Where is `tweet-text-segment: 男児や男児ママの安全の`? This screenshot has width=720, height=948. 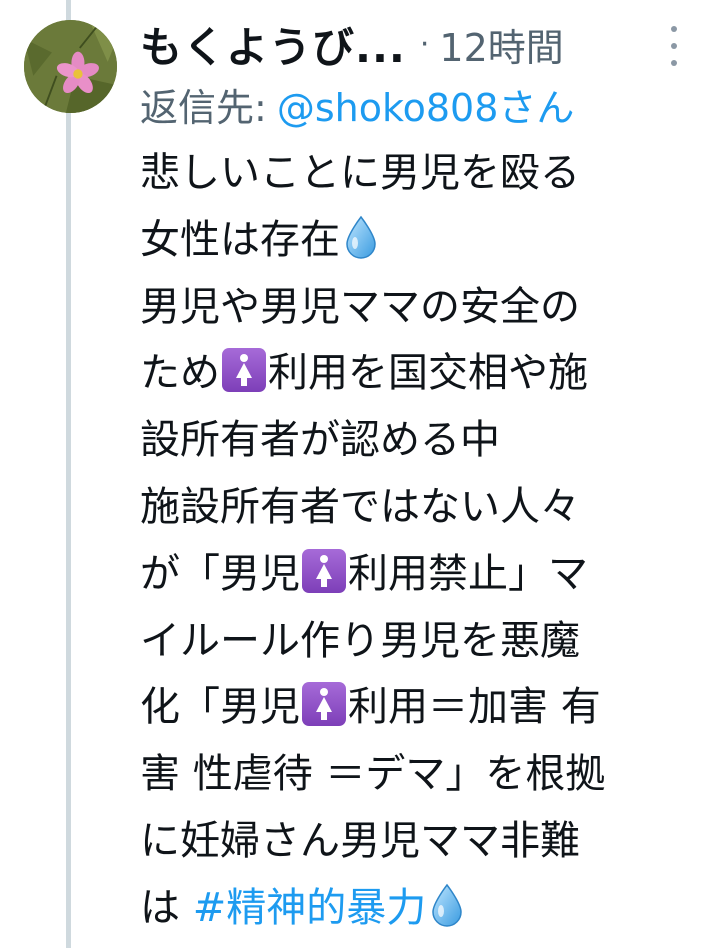 tweet-text-segment: 男児や男児ママの安全の is located at coordinates (360, 306).